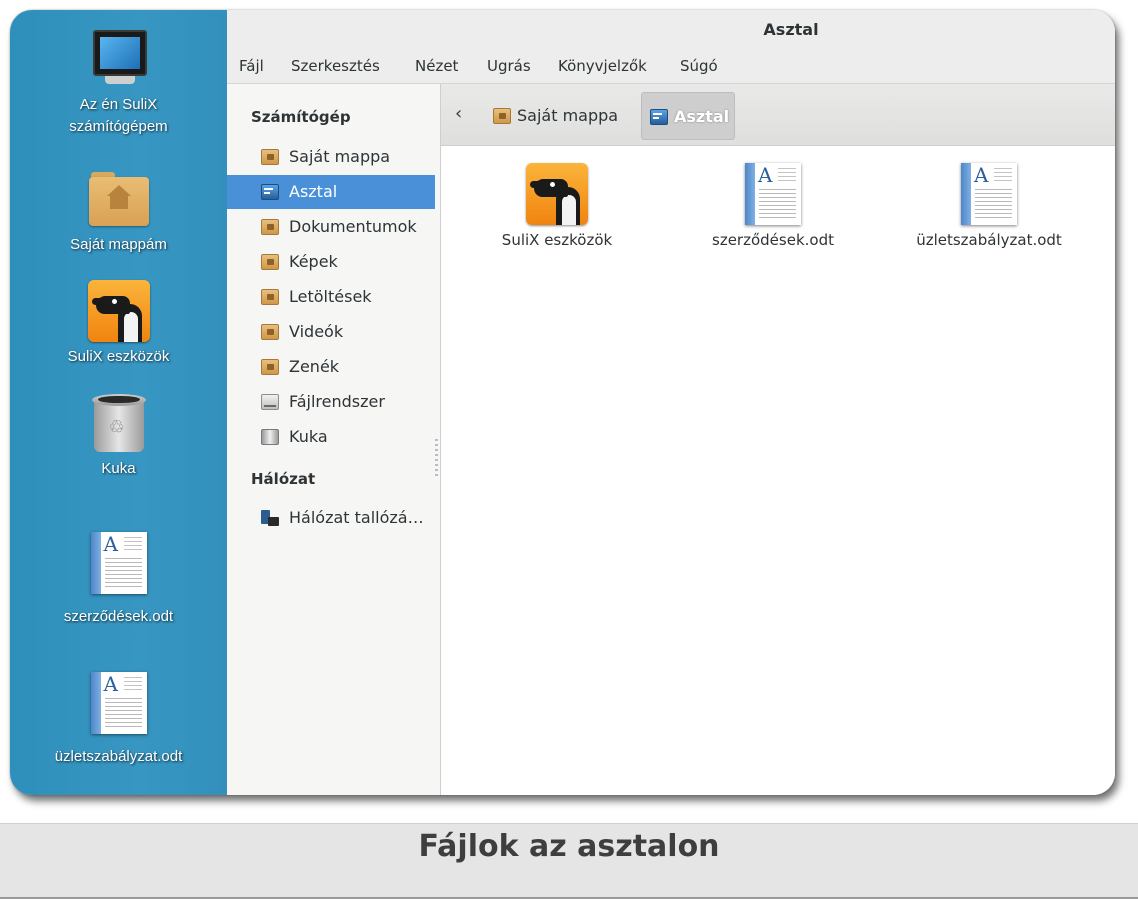 This screenshot has width=1138, height=899. I want to click on desktop-icon-home: Saját mappám, so click(118, 212).